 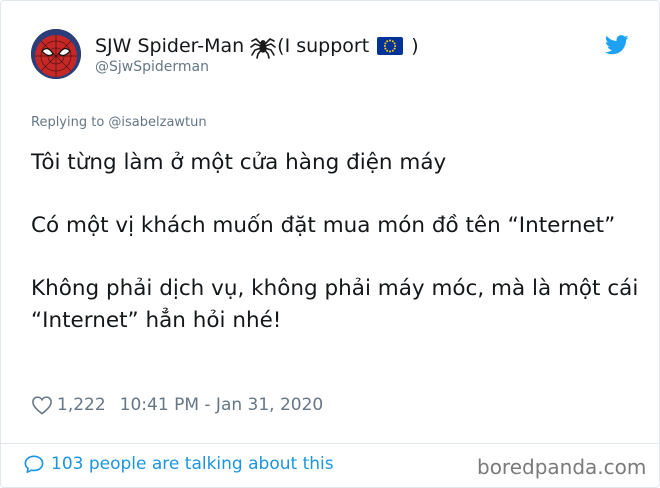 What do you see at coordinates (616, 45) in the screenshot?
I see `twitter-bird-icon` at bounding box center [616, 45].